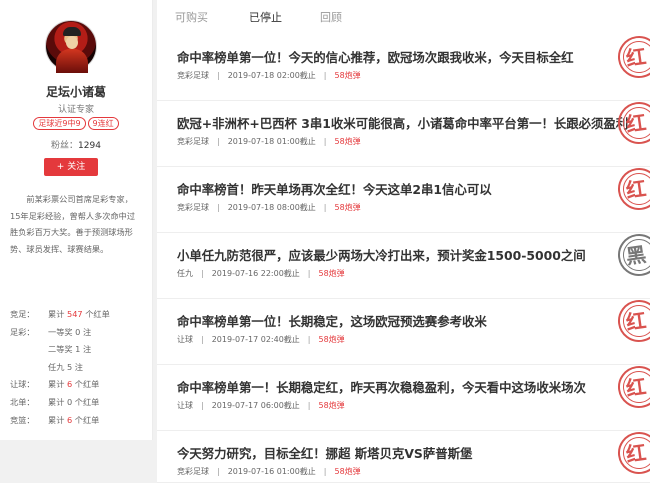 Image resolution: width=650 pixels, height=483 pixels. Describe the element at coordinates (62, 349) in the screenshot. I see `stat-prefix: 二等奖` at that location.